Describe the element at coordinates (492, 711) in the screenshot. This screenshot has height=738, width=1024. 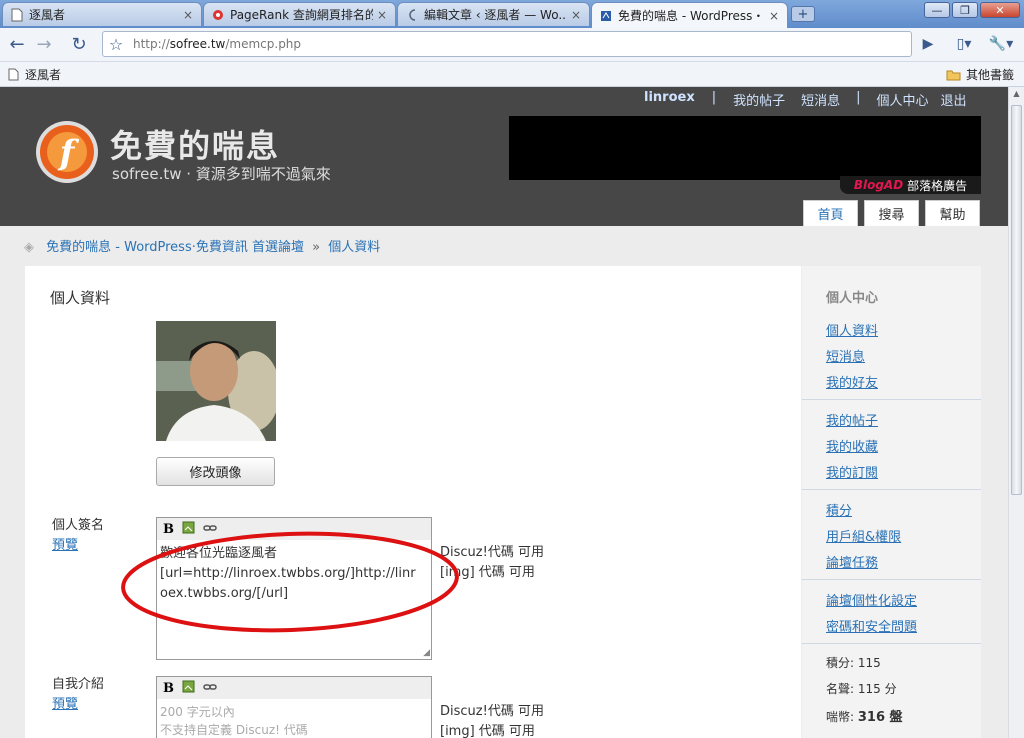
I see `discuz-code-hint: Discuz!代碼 可用` at that location.